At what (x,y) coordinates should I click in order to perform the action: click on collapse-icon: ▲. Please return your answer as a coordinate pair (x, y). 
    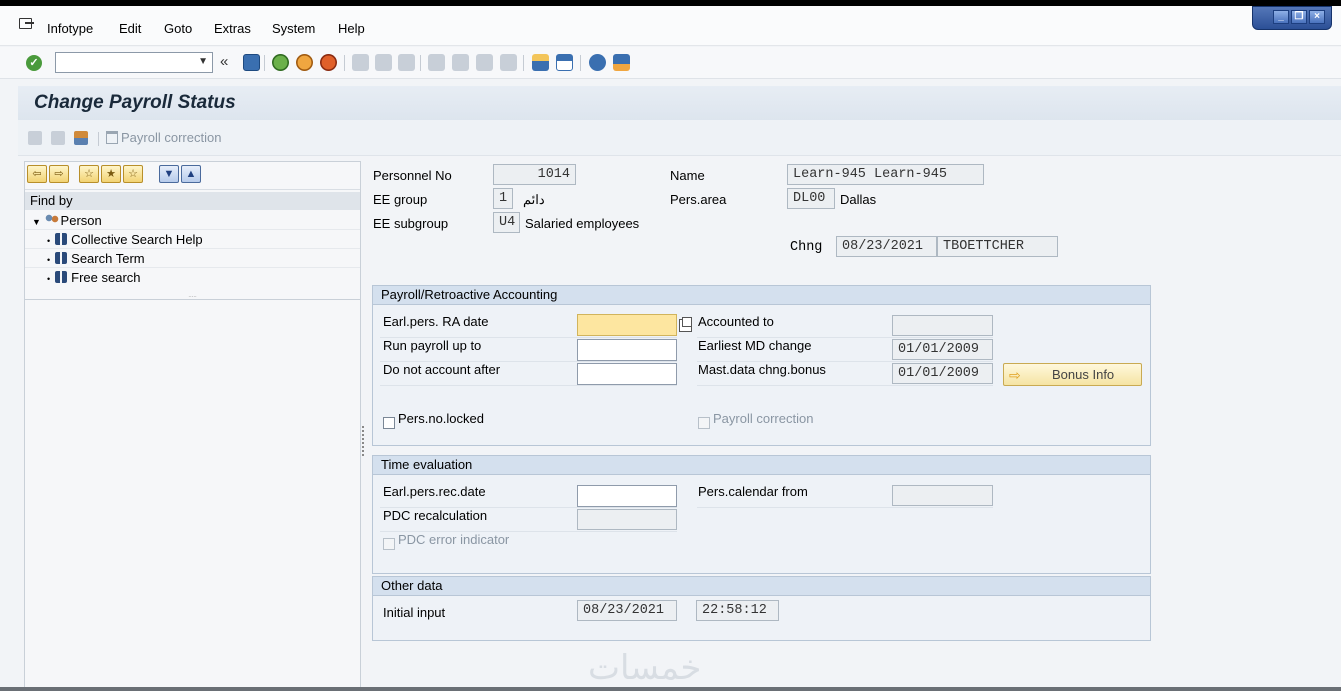
    Looking at the image, I should click on (191, 174).